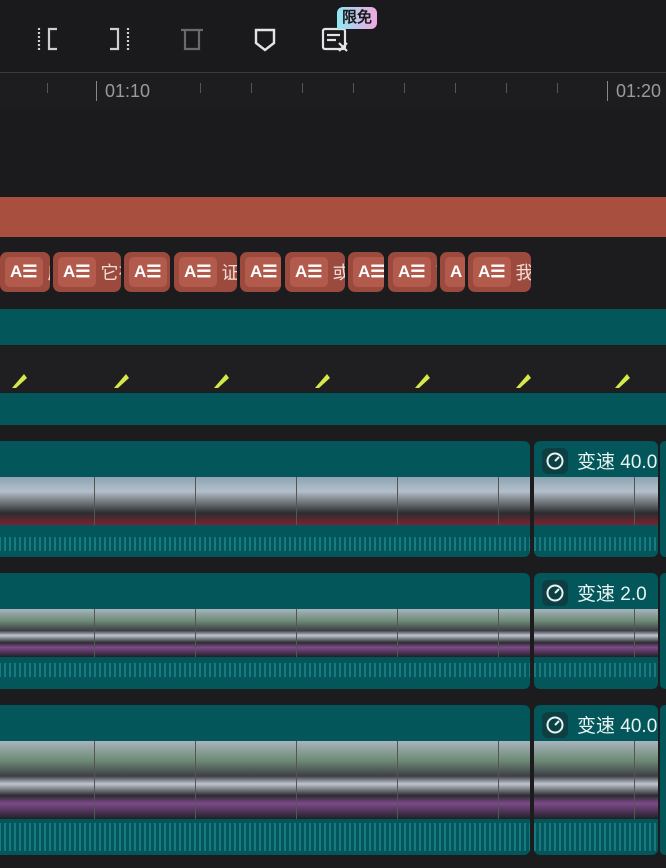 The image size is (666, 868). What do you see at coordinates (333, 36) in the screenshot?
I see `toolbar: 限免` at bounding box center [333, 36].